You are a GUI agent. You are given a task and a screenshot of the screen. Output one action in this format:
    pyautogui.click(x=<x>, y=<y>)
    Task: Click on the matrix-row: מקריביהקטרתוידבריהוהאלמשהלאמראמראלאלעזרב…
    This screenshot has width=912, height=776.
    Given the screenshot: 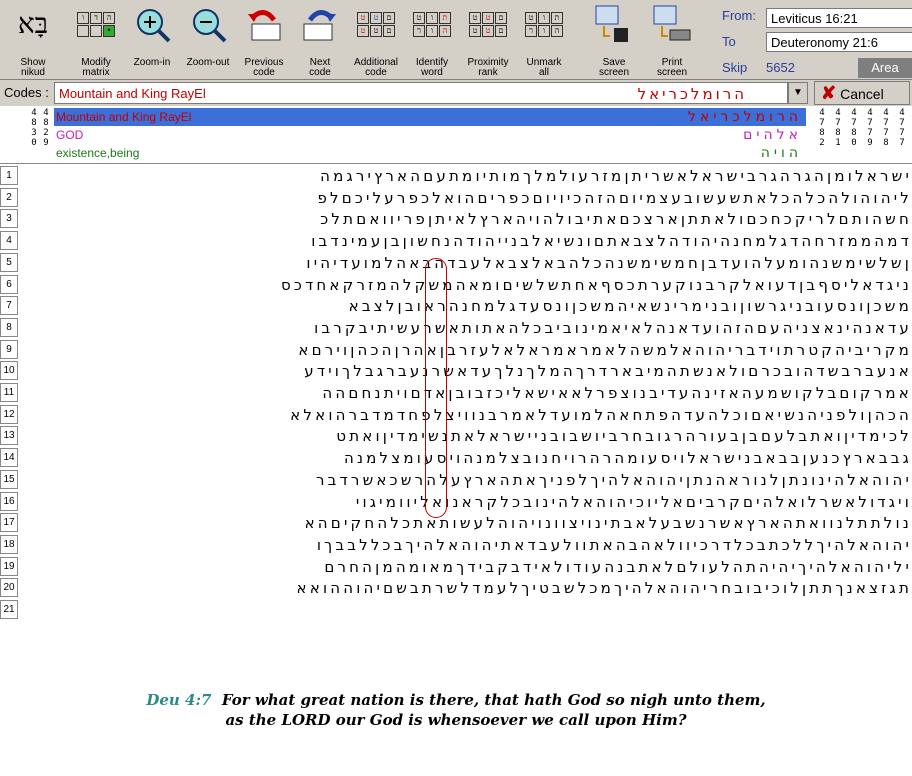 What is the action you would take?
    pyautogui.click(x=466, y=350)
    